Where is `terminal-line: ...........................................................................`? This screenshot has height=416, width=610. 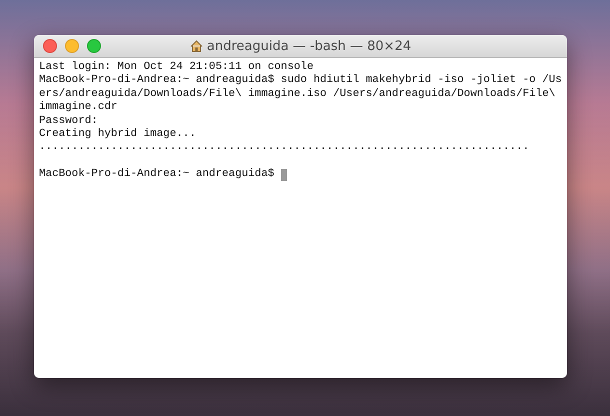 terminal-line: ........................................................................... is located at coordinates (284, 148).